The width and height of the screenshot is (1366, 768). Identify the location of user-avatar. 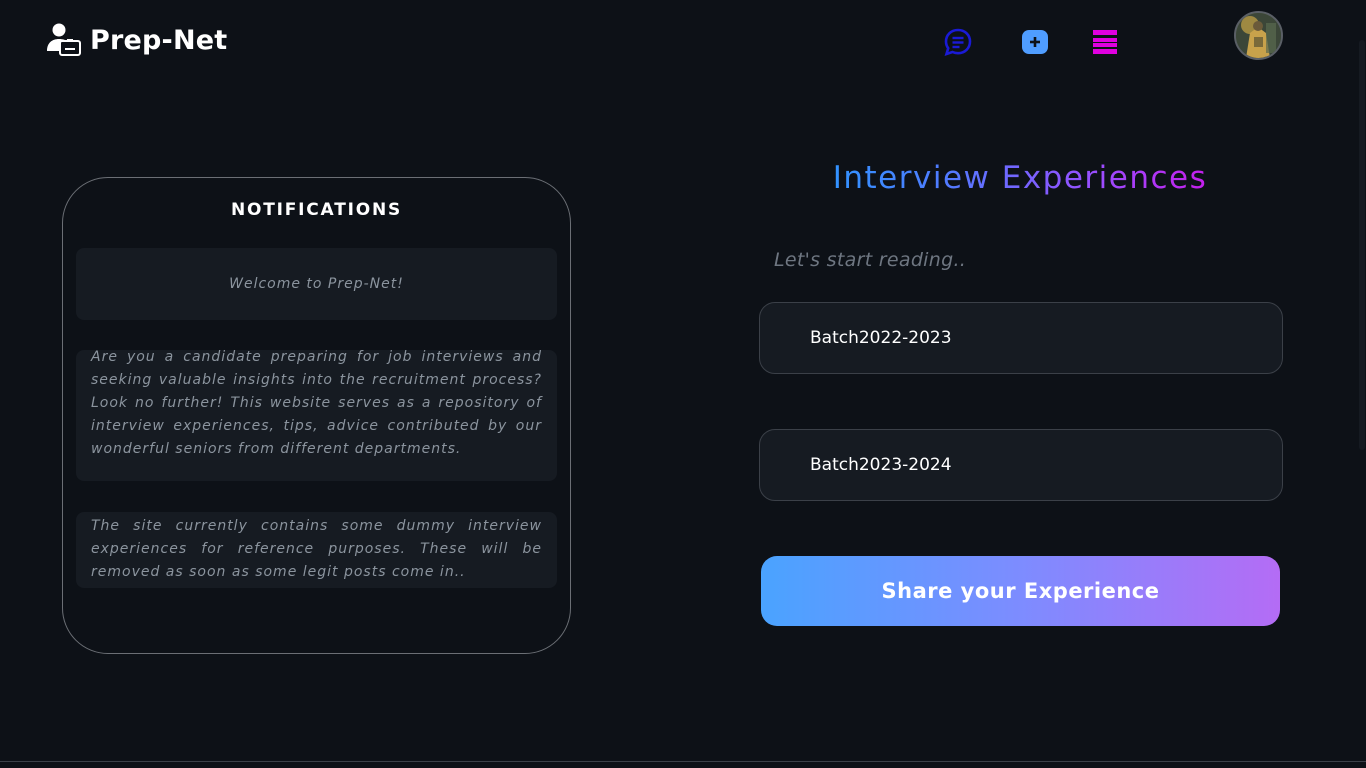
(1258, 35).